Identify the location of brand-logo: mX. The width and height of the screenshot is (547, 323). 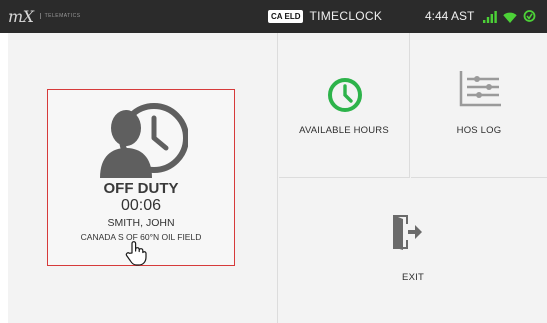
(21, 16).